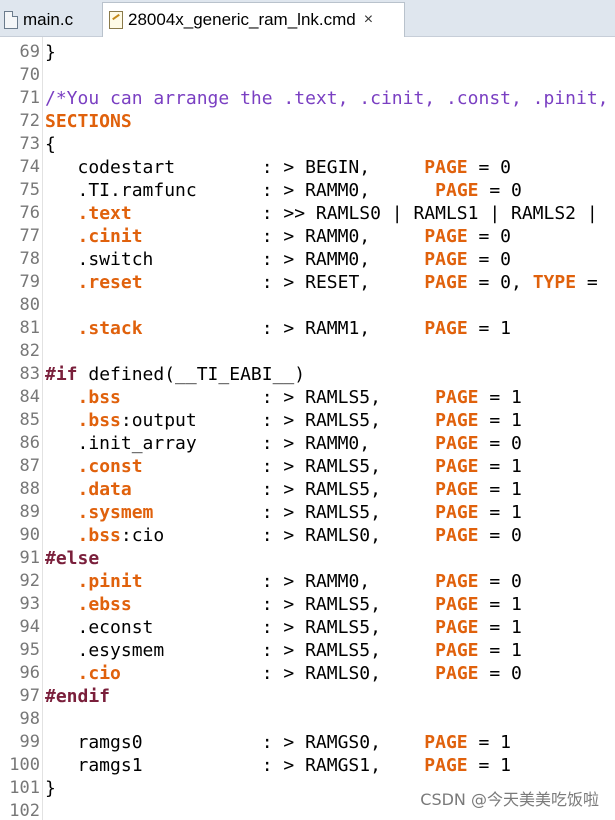 This screenshot has height=820, width=615. Describe the element at coordinates (283, 190) in the screenshot. I see `code-text: .TI.ramfunc : > RAMM0, PAGE = 0` at that location.